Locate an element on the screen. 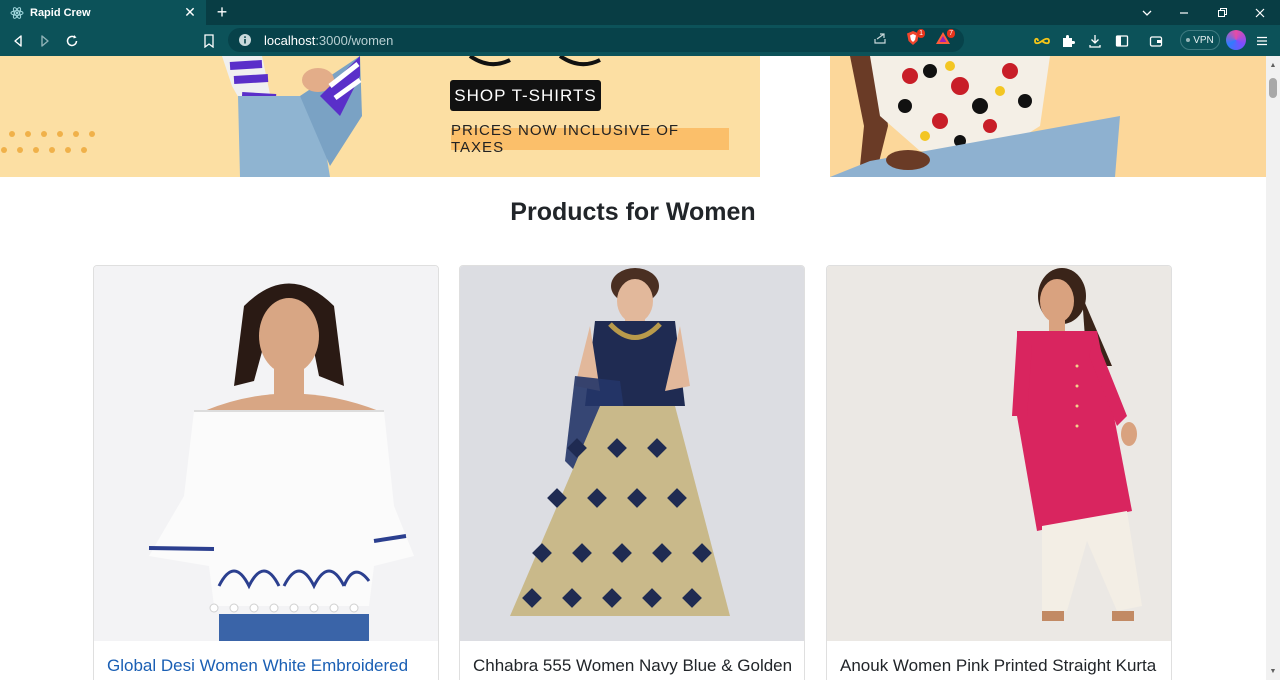 The width and height of the screenshot is (1280, 680). scroll-up-arrow-icon: ▲ is located at coordinates (1273, 66).